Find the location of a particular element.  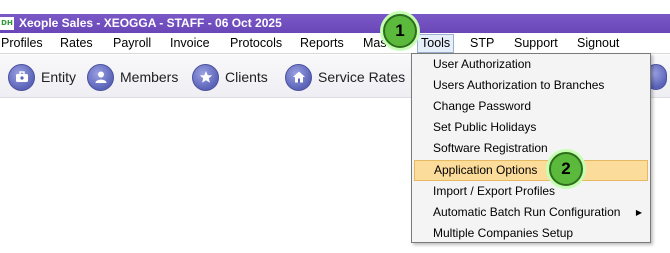

menuitem-software-registration: Software Registration is located at coordinates (531, 148).